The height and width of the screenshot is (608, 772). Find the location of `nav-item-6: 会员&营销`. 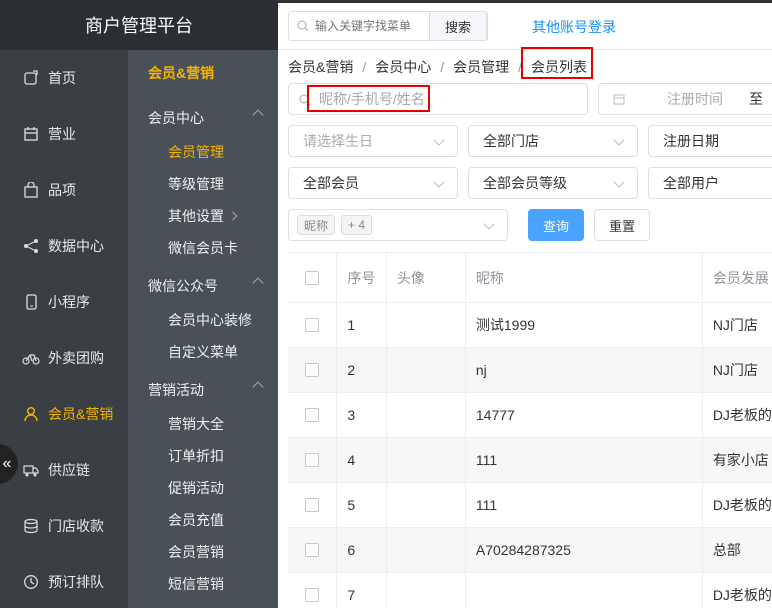

nav-item-6: 会员&营销 is located at coordinates (64, 414).